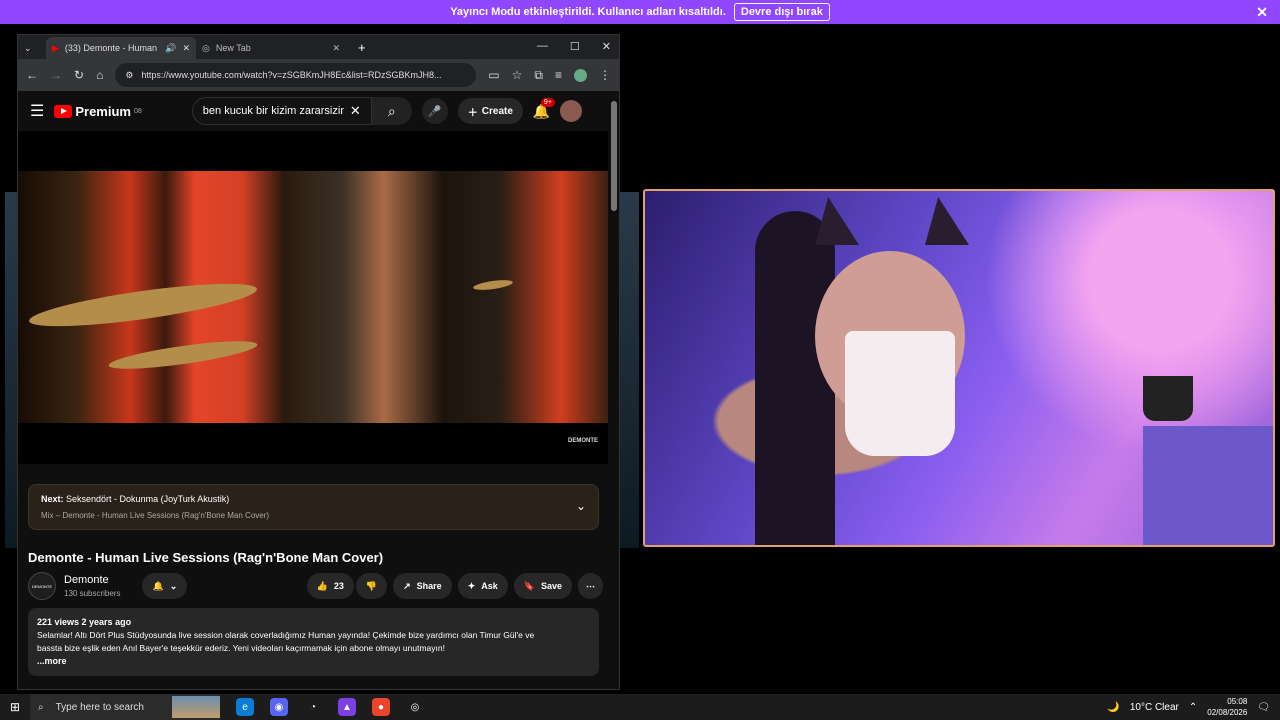  I want to click on obs-icon: ◎, so click(415, 707).